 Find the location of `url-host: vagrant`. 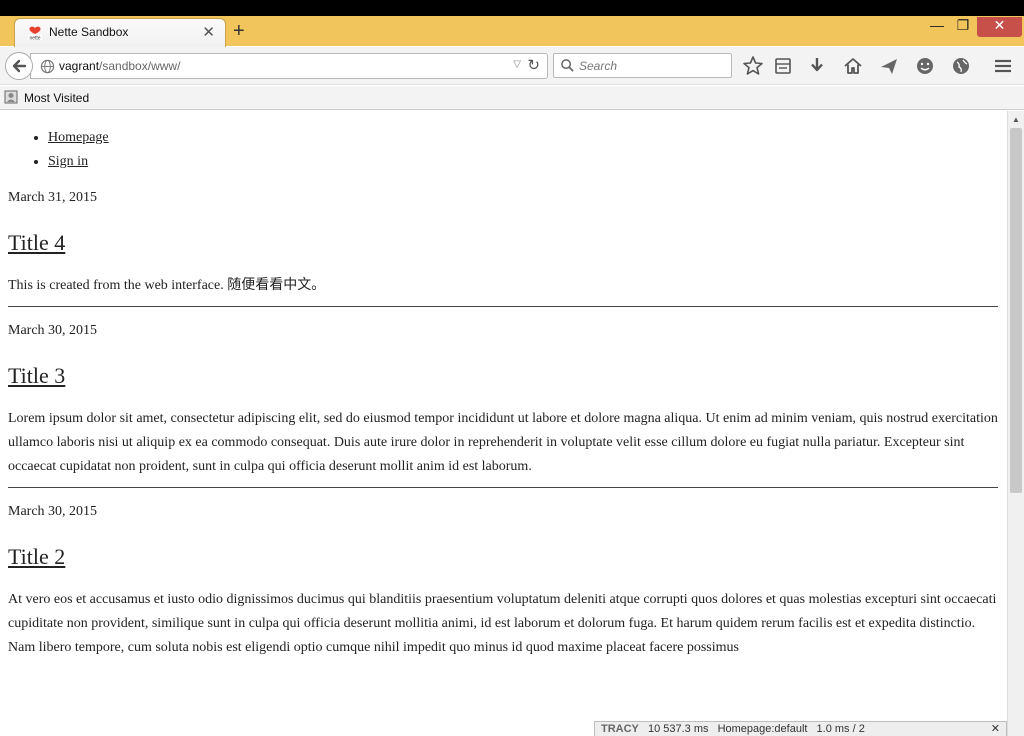

url-host: vagrant is located at coordinates (79, 66).